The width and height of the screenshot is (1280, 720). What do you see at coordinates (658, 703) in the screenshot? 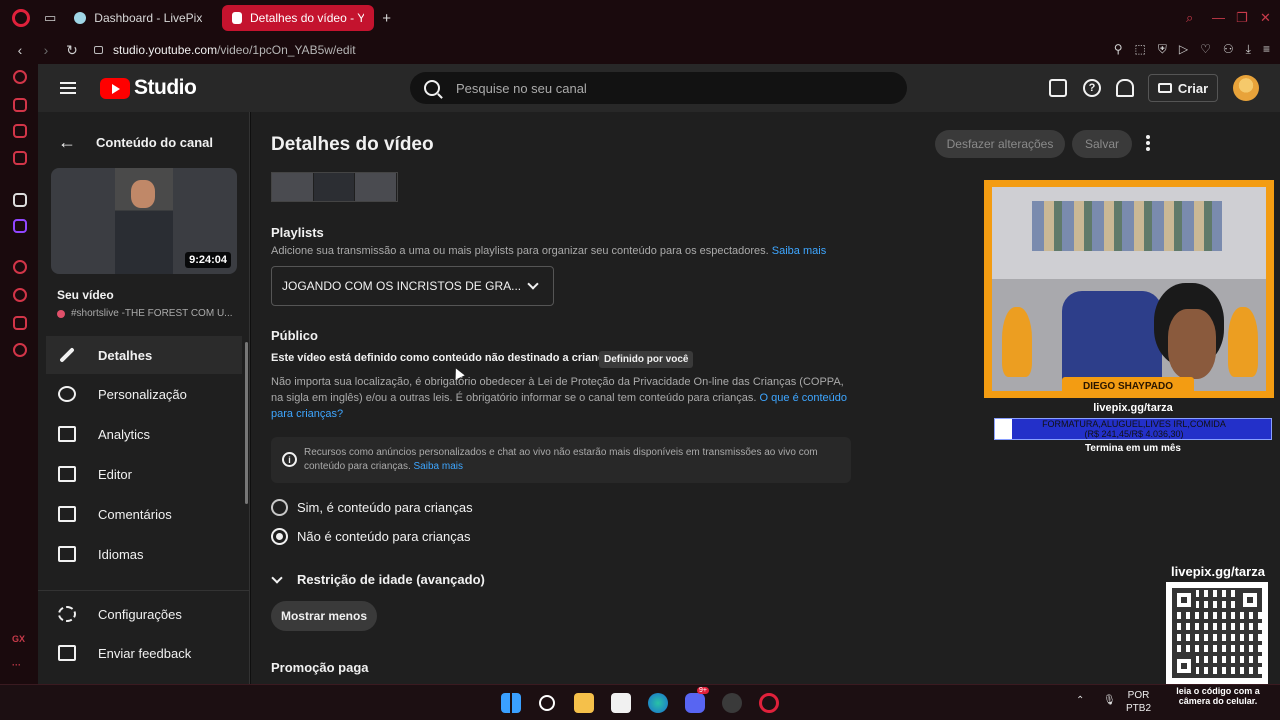
I see `edge-browser-icon` at bounding box center [658, 703].